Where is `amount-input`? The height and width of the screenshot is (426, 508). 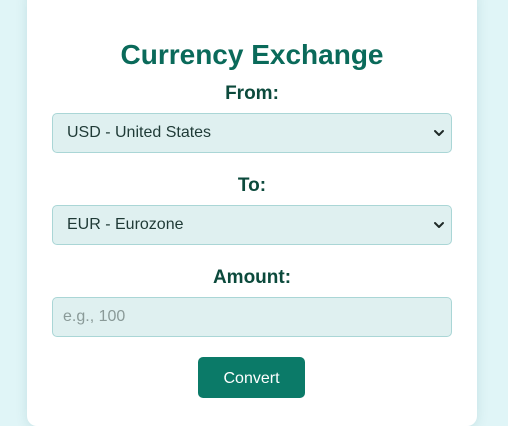
amount-input is located at coordinates (252, 317).